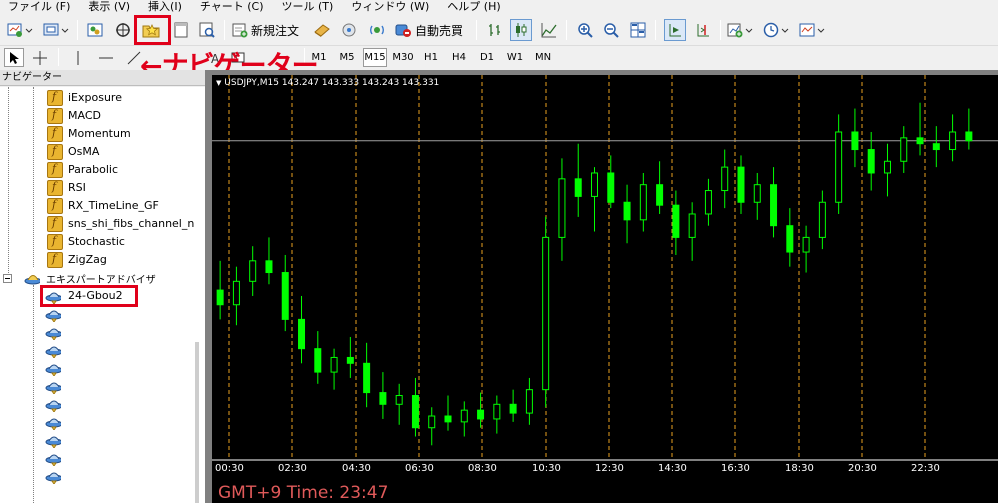  Describe the element at coordinates (97, 152) in the screenshot. I see `navigator-indicator-item: OsMA` at that location.